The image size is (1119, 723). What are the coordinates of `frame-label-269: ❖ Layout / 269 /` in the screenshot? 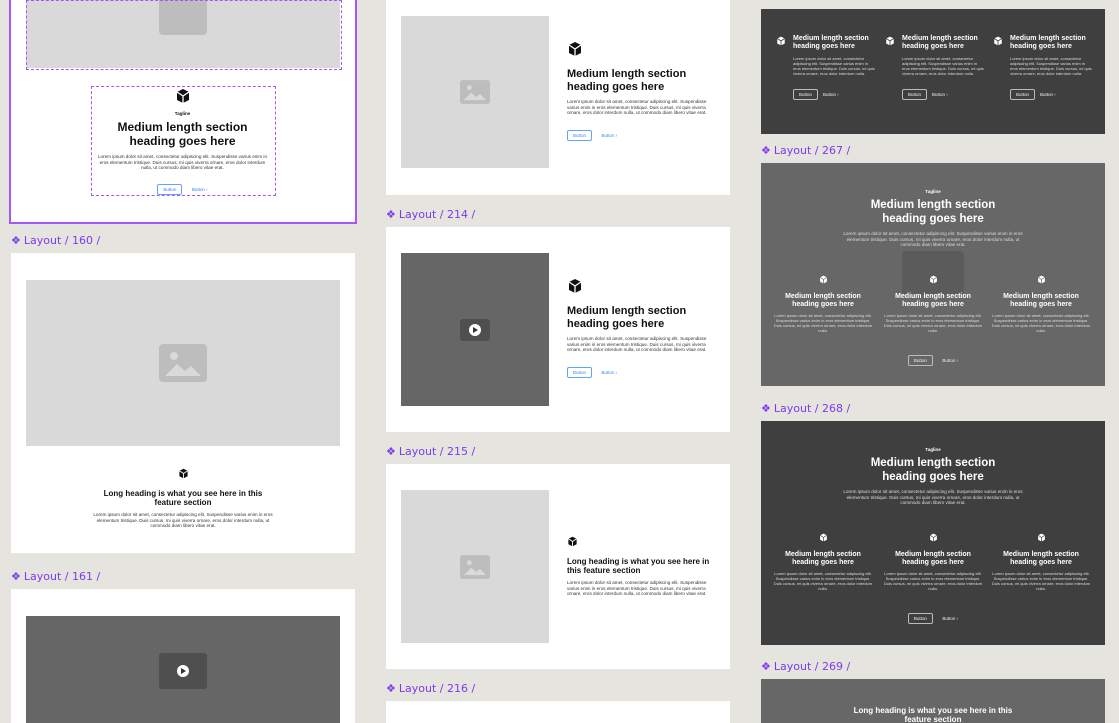 It's located at (805, 666).